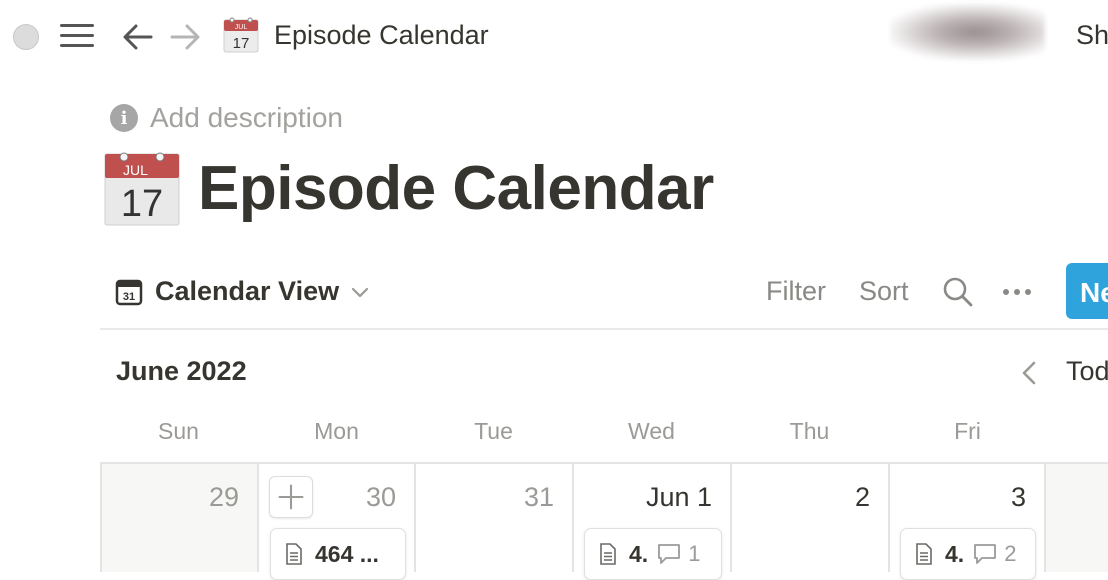  I want to click on comment-count: 2, so click(1010, 553).